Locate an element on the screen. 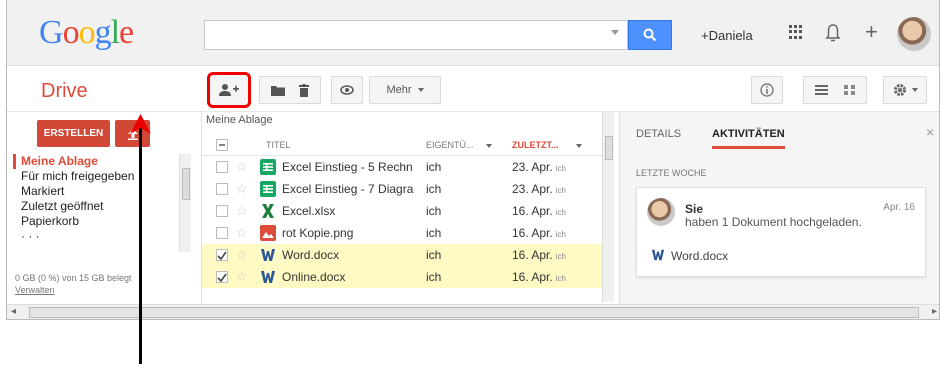  settings-button is located at coordinates (905, 90).